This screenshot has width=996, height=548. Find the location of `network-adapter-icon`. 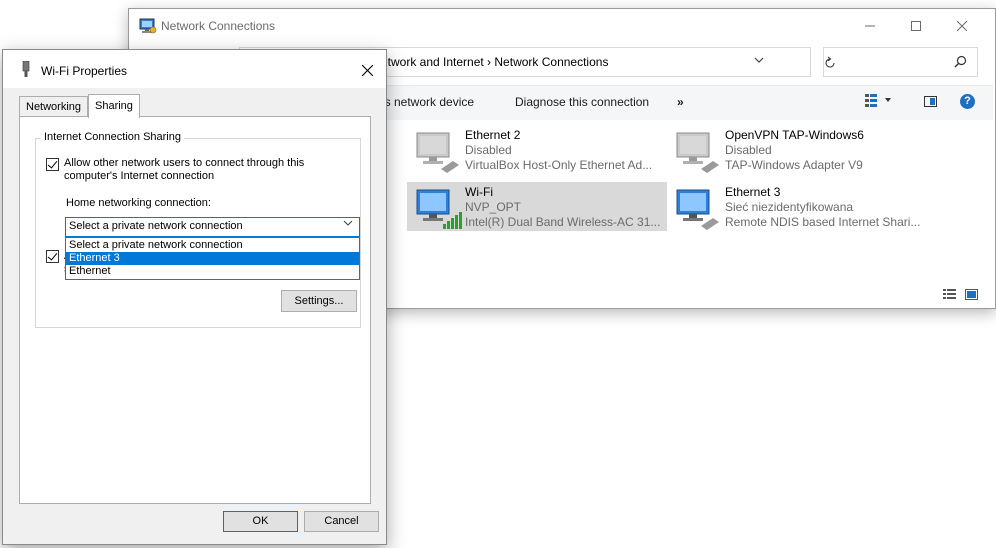

network-adapter-icon is located at coordinates (26, 69).